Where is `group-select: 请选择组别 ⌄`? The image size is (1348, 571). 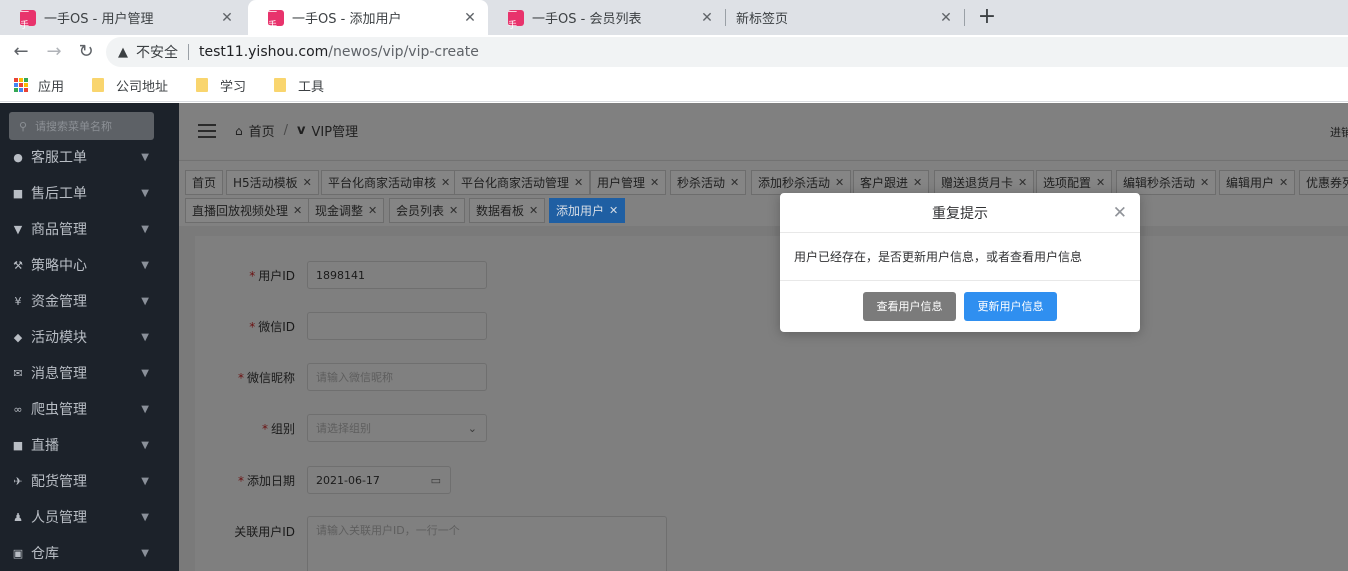 group-select: 请选择组别 ⌄ is located at coordinates (397, 428).